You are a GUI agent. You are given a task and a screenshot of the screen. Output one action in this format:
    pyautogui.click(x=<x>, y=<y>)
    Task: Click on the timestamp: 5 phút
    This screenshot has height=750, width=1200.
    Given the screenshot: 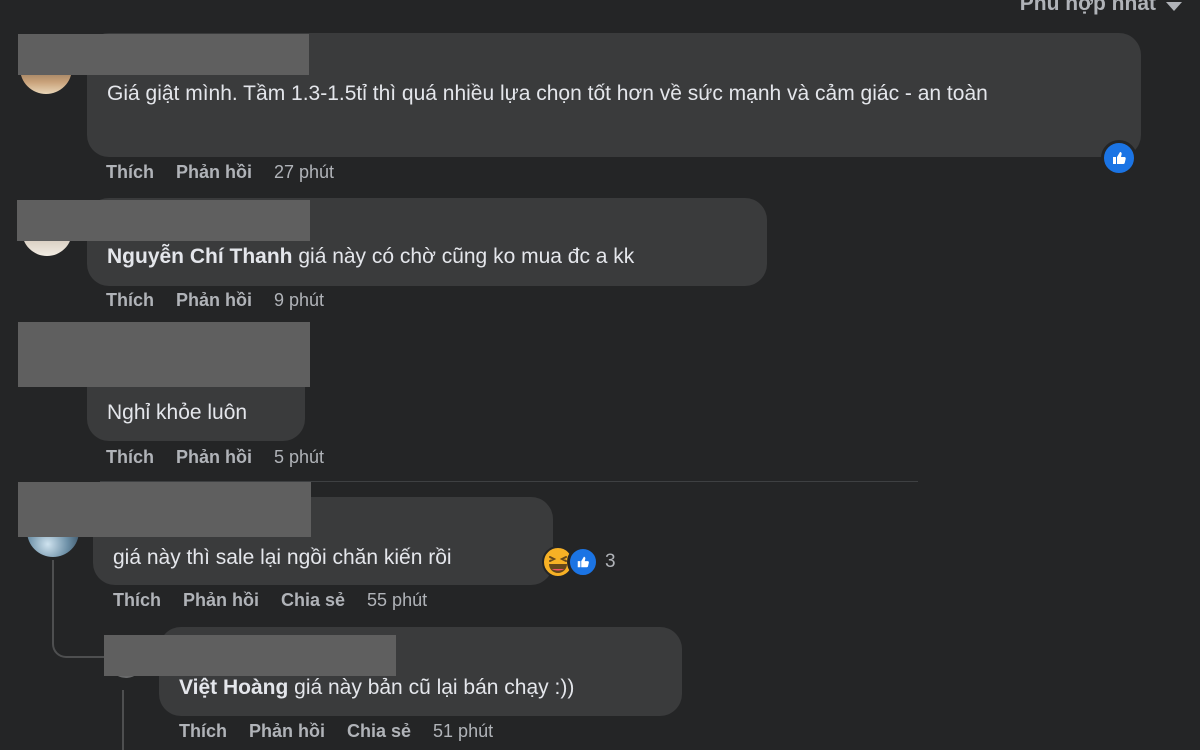 What is the action you would take?
    pyautogui.click(x=299, y=457)
    